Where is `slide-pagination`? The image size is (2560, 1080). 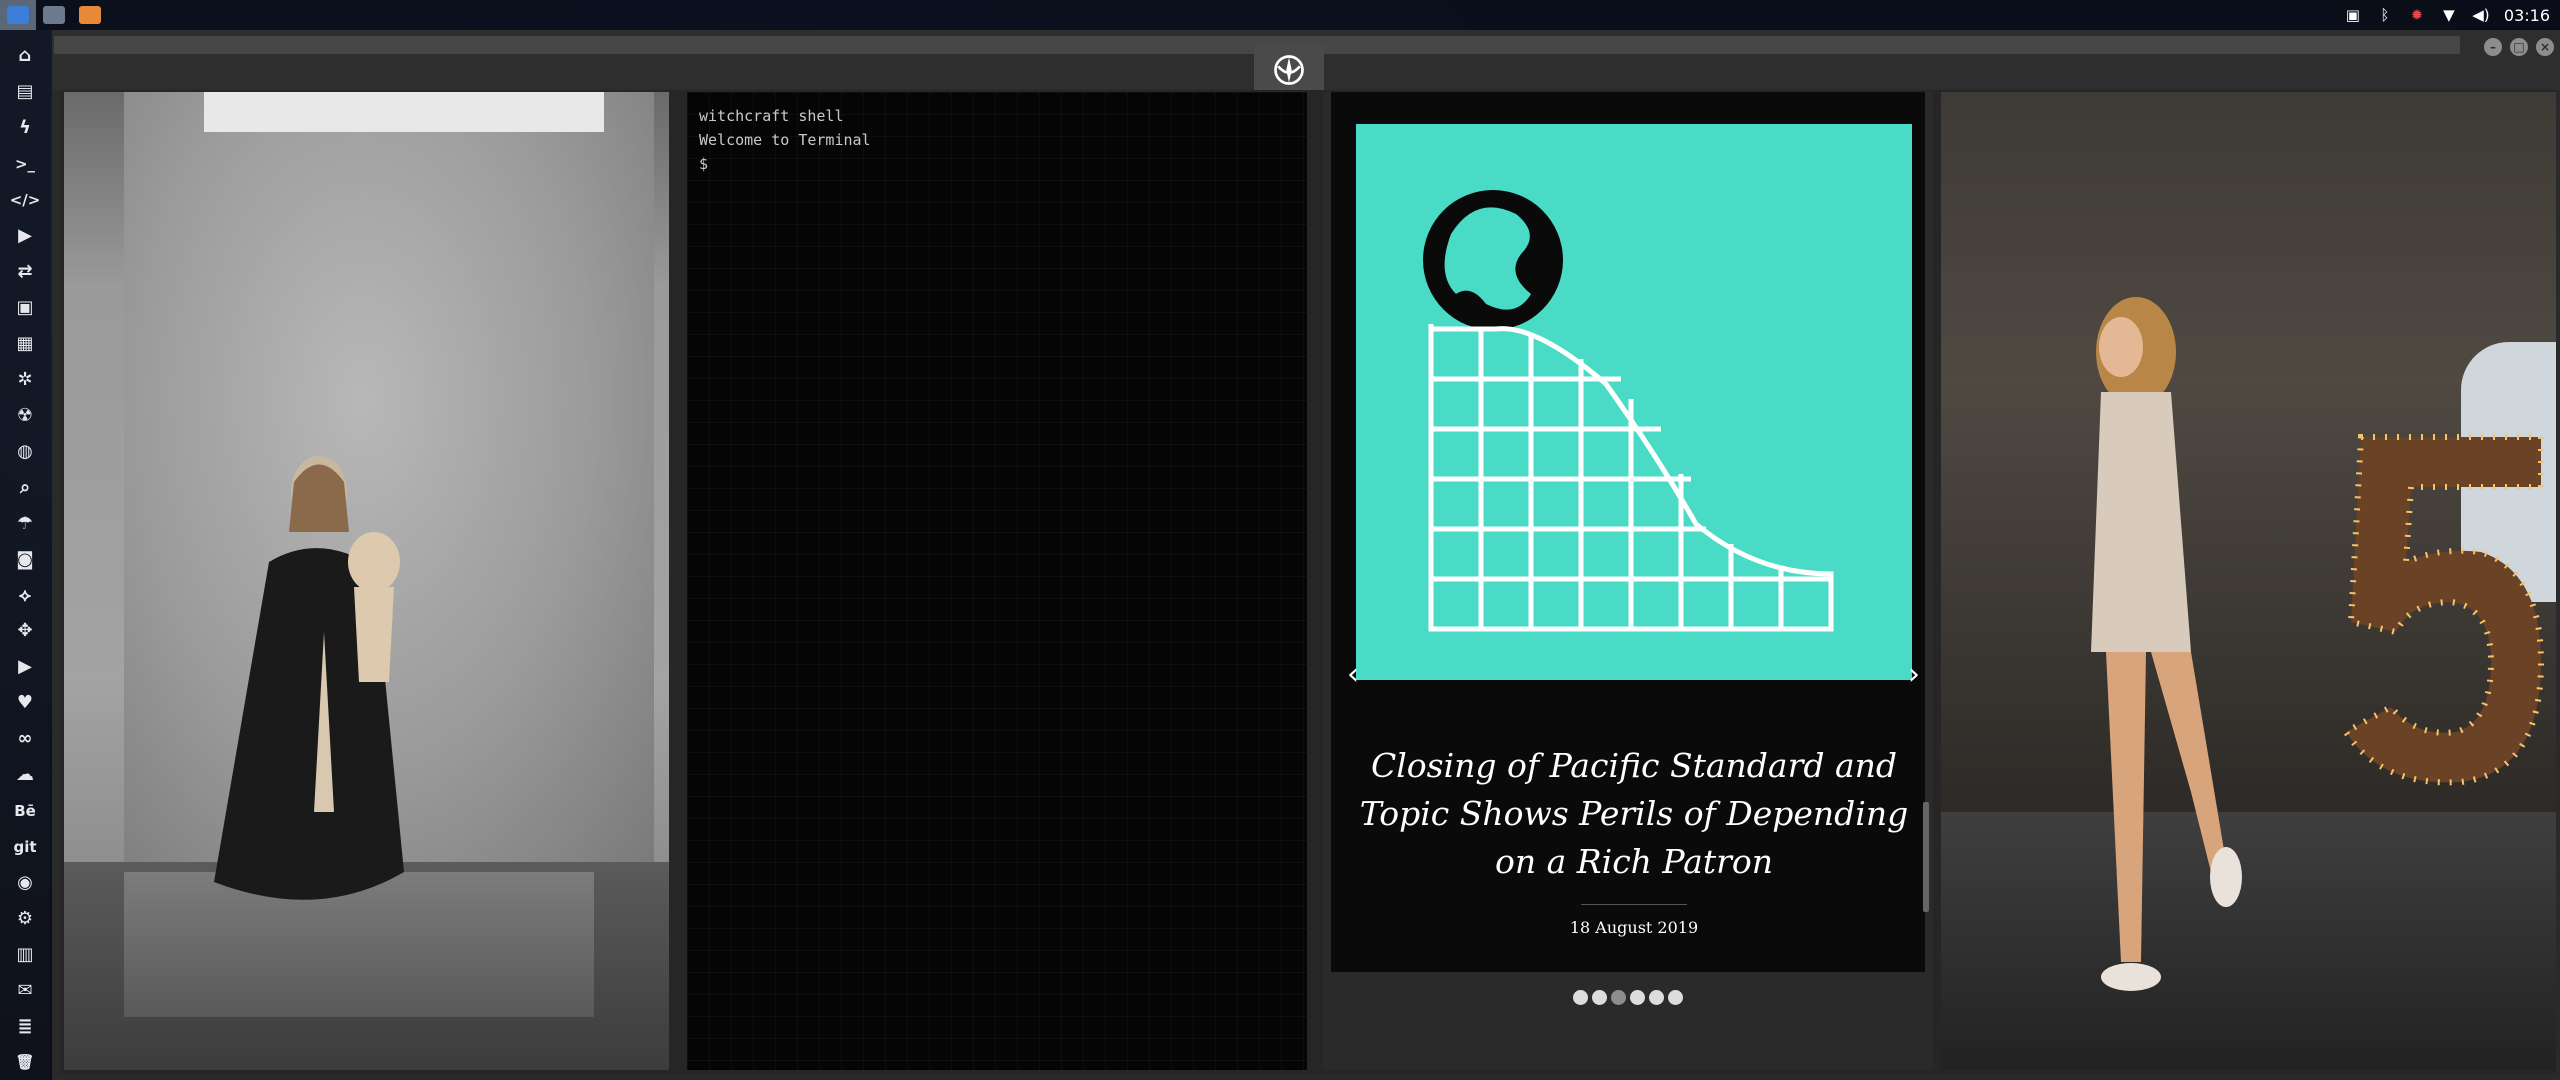 slide-pagination is located at coordinates (1628, 997).